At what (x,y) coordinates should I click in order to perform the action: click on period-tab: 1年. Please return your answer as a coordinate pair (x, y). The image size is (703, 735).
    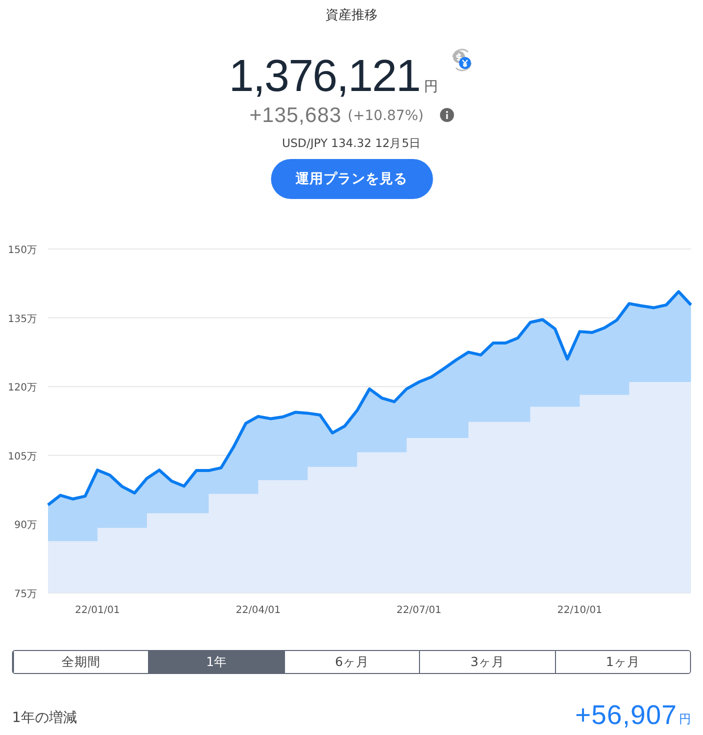
    Looking at the image, I should click on (216, 662).